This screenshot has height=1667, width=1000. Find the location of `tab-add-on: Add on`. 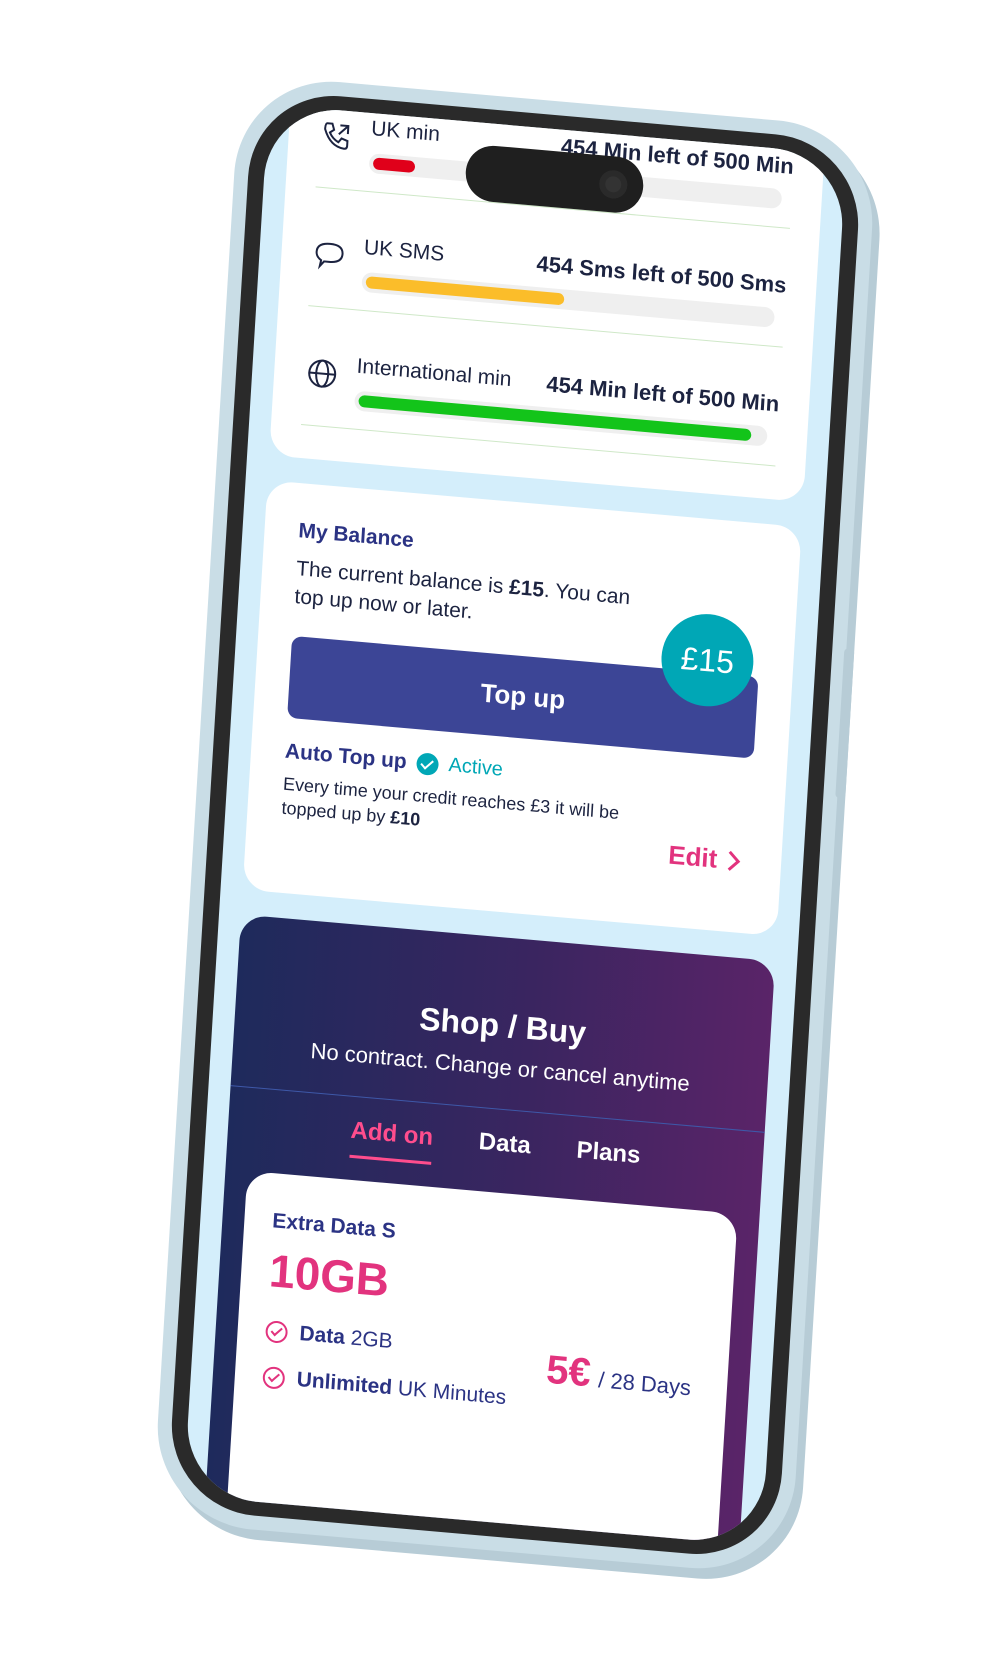

tab-add-on: Add on is located at coordinates (391, 1140).